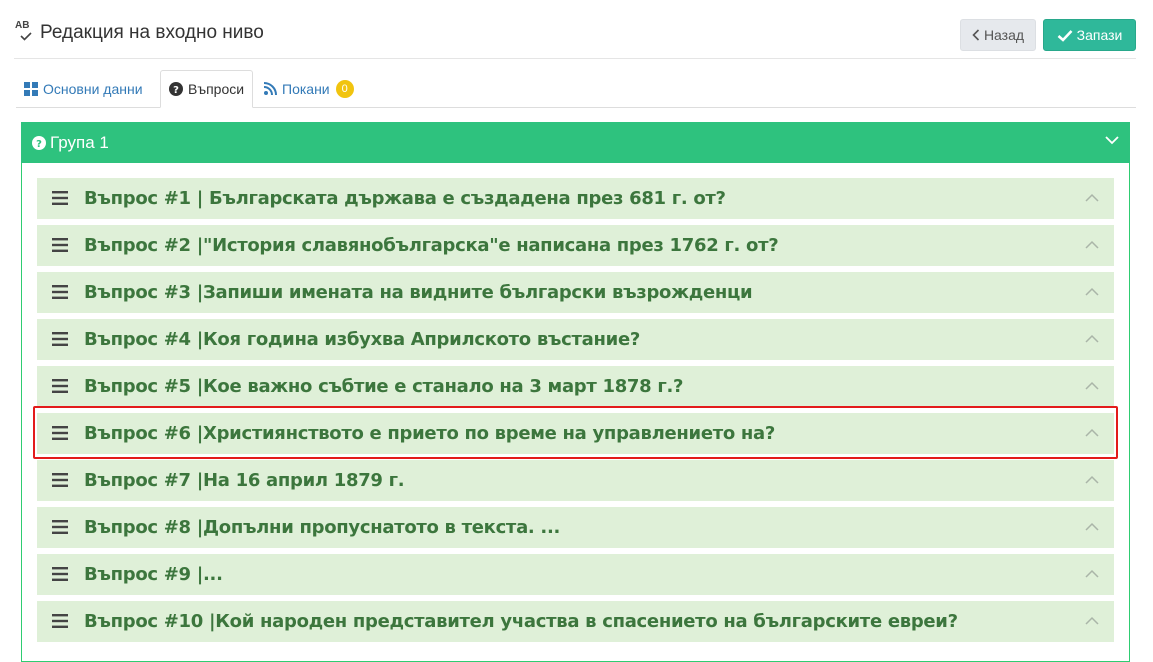 Image resolution: width=1153 pixels, height=662 pixels. What do you see at coordinates (26, 33) in the screenshot?
I see `spellcheck-icon: AB` at bounding box center [26, 33].